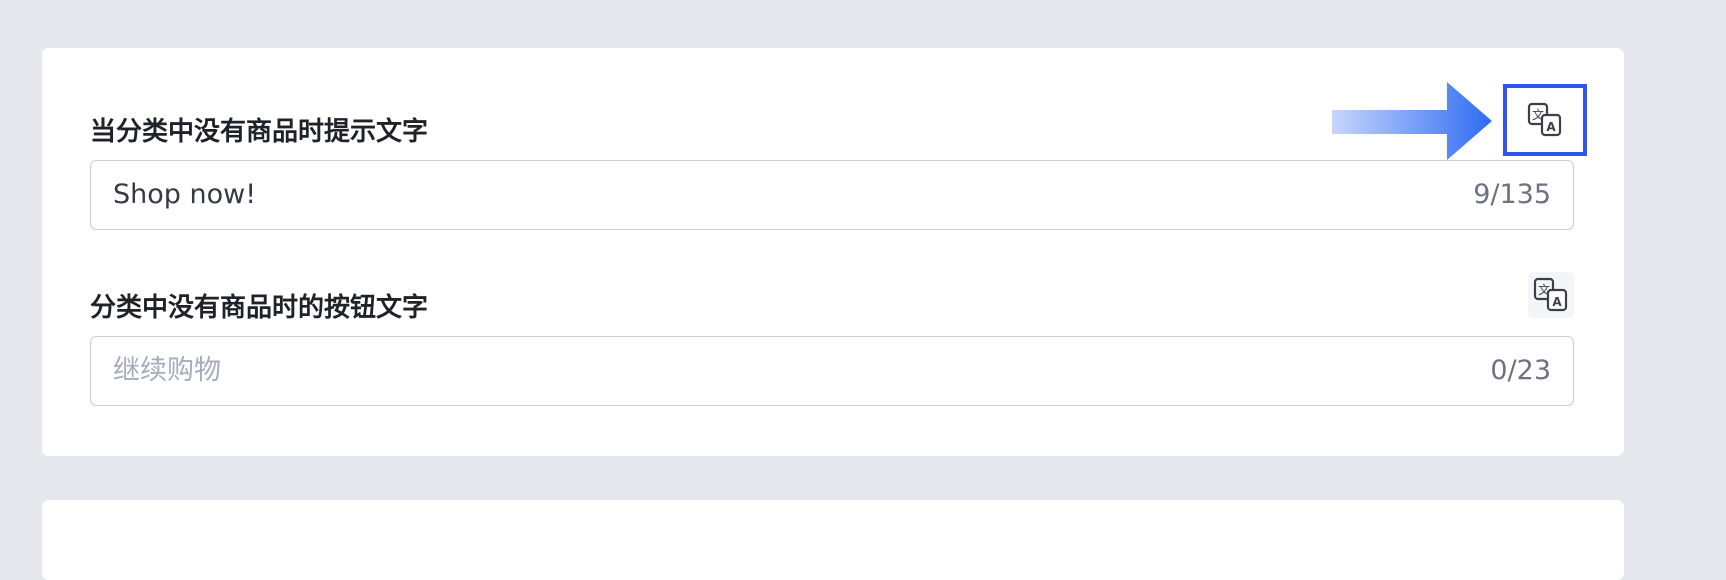 This screenshot has height=580, width=1726. Describe the element at coordinates (832, 195) in the screenshot. I see `empty-category-tip-input: Shop now! 9/135` at that location.